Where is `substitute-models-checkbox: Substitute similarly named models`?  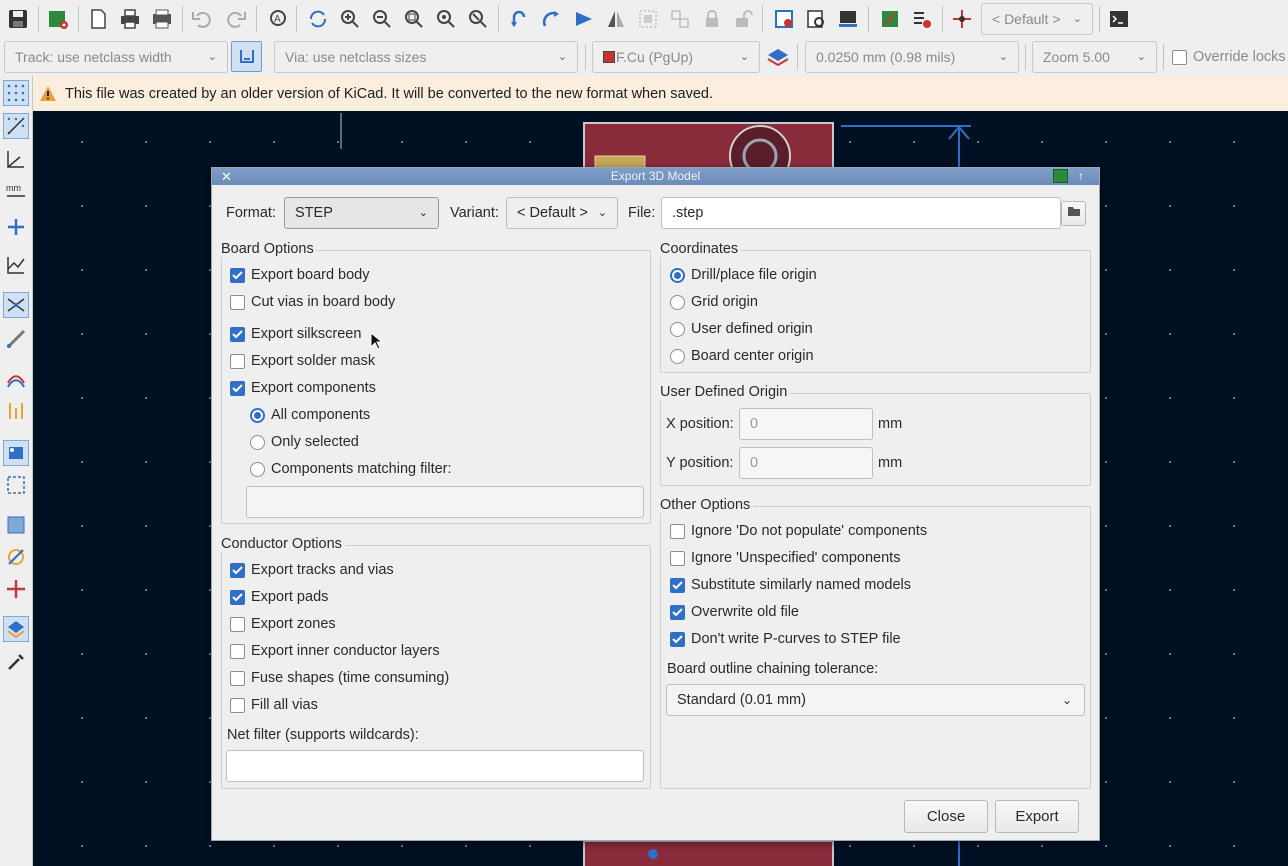 substitute-models-checkbox: Substitute similarly named models is located at coordinates (790, 585).